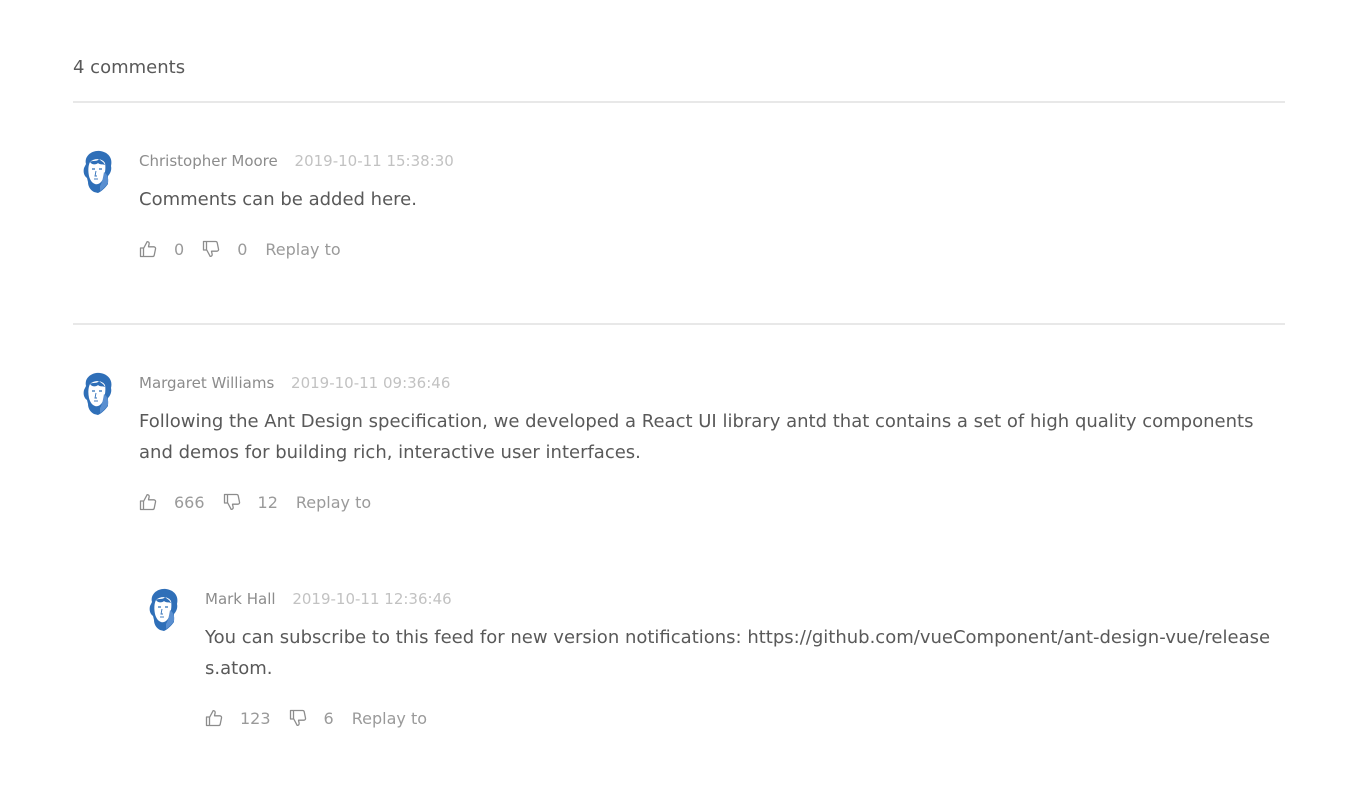 This screenshot has height=785, width=1355. Describe the element at coordinates (712, 383) in the screenshot. I see `comment-meta: Margaret Williams 2019-10-11 09:36:46` at that location.